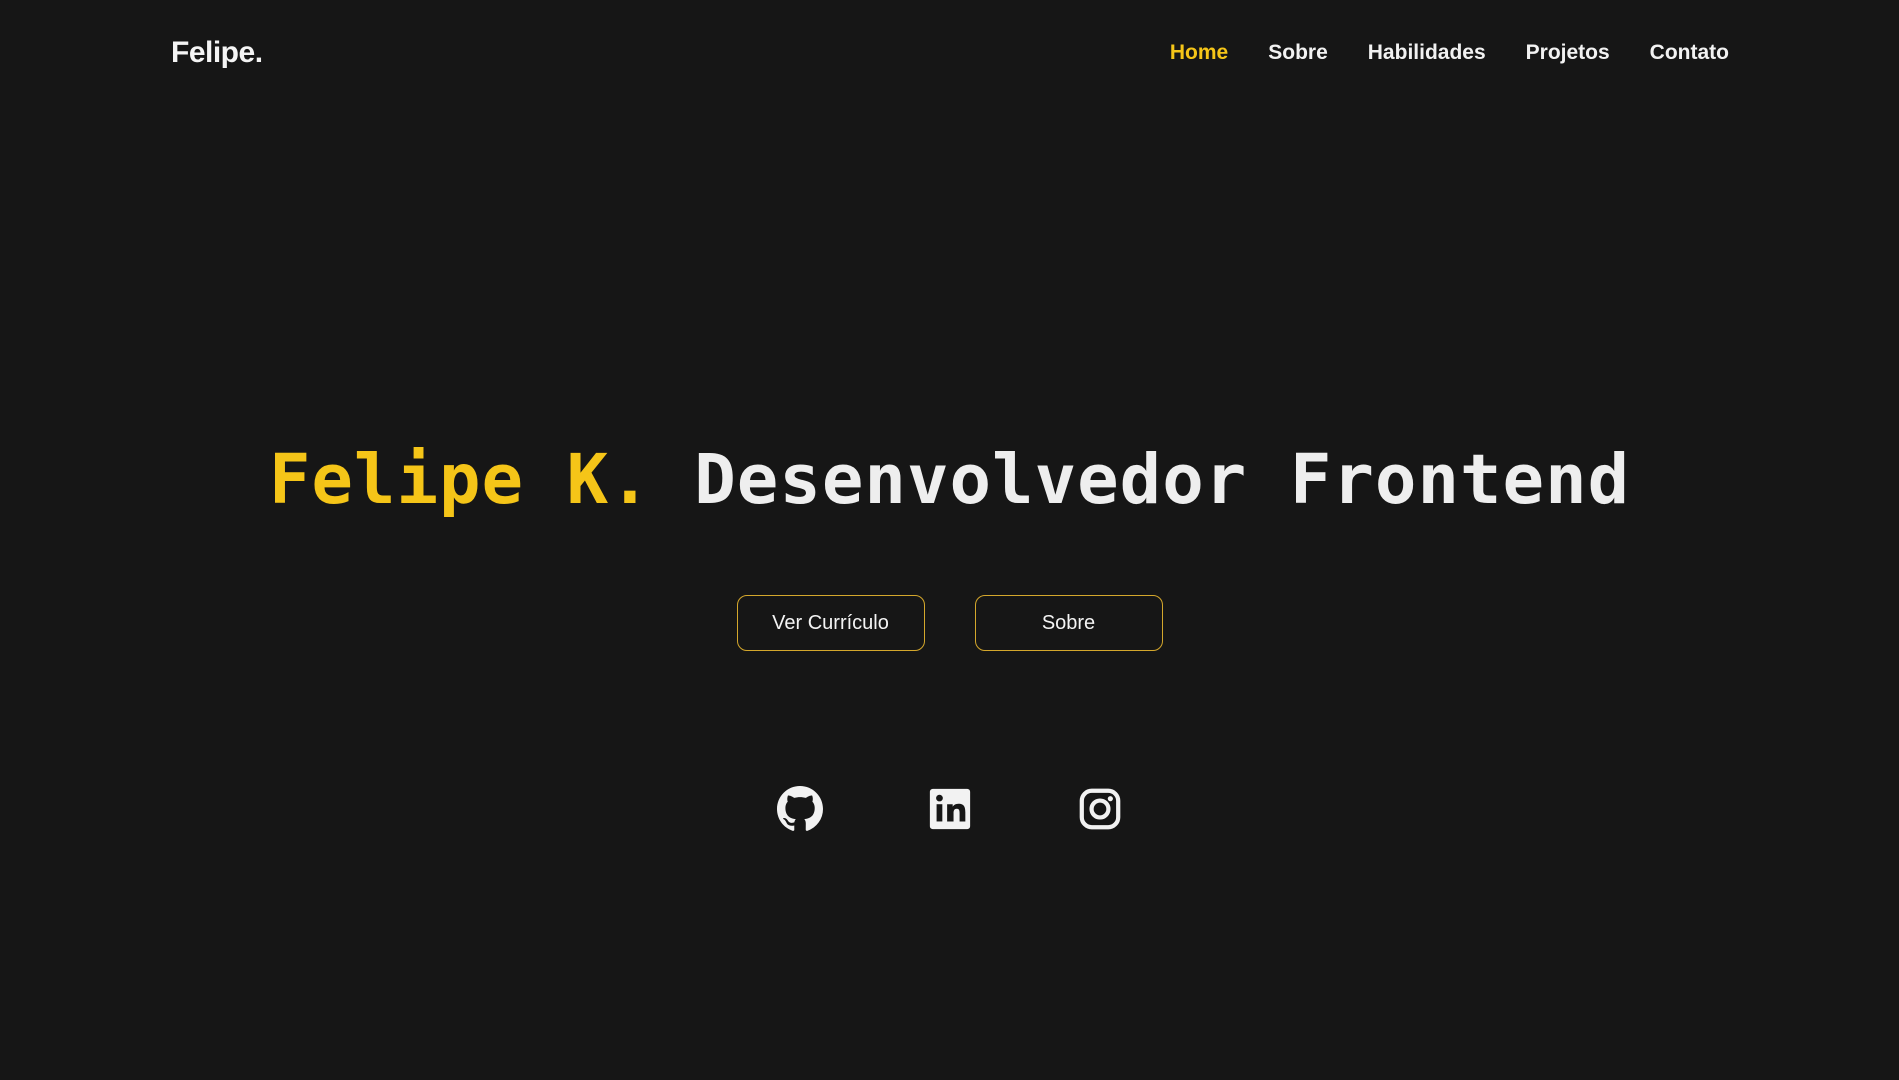  What do you see at coordinates (1298, 53) in the screenshot?
I see `nav-link-sobre: Sobre` at bounding box center [1298, 53].